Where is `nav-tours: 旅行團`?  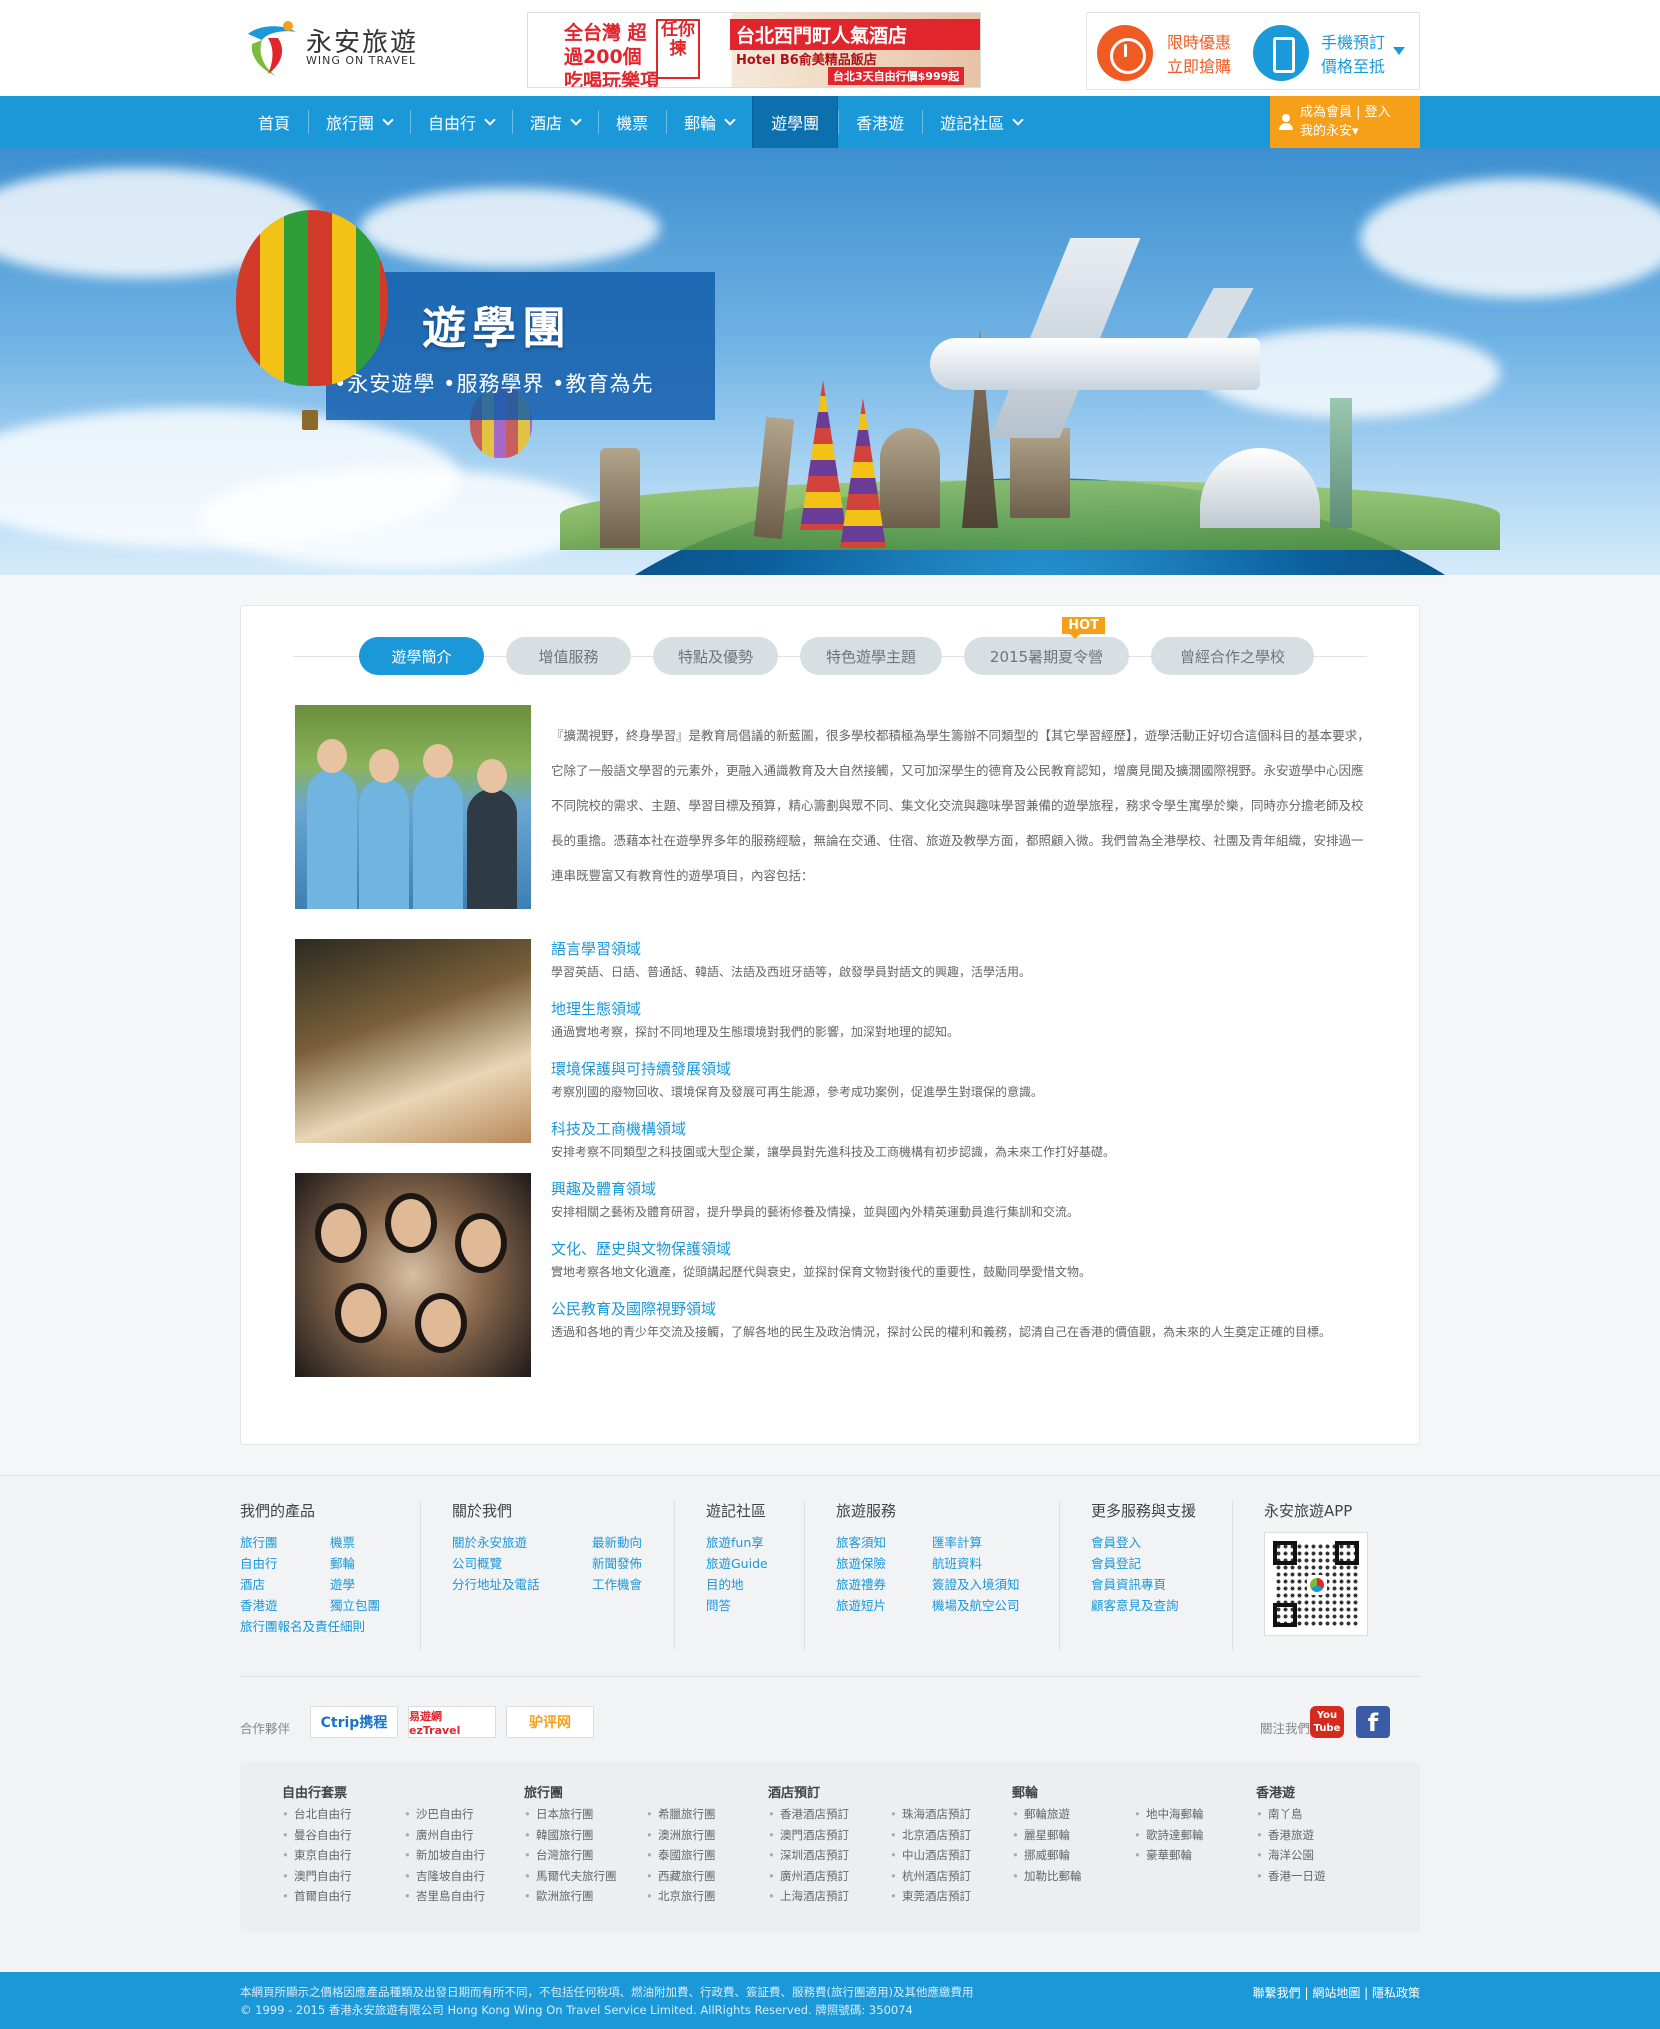 nav-tours: 旅行團 is located at coordinates (359, 122).